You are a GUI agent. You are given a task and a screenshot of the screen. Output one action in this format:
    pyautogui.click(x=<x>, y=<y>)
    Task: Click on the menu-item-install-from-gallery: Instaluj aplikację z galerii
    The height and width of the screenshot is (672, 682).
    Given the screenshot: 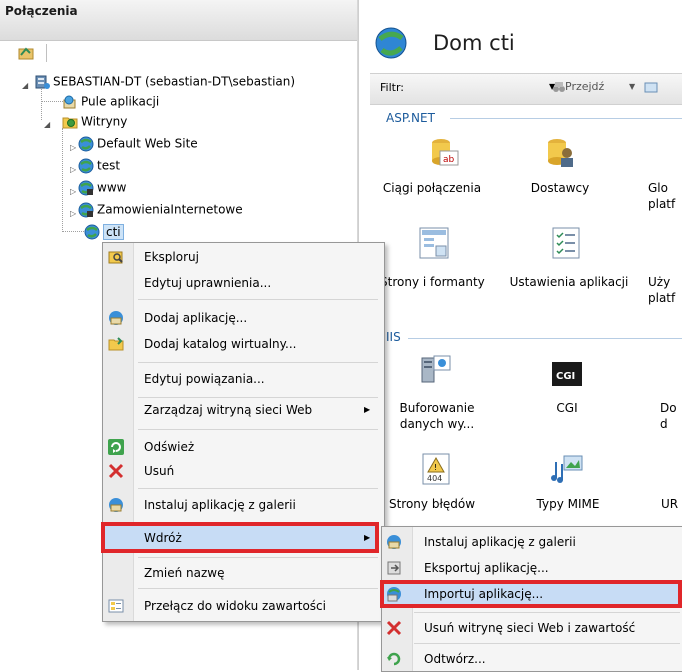 What is the action you would take?
    pyautogui.click(x=243, y=505)
    